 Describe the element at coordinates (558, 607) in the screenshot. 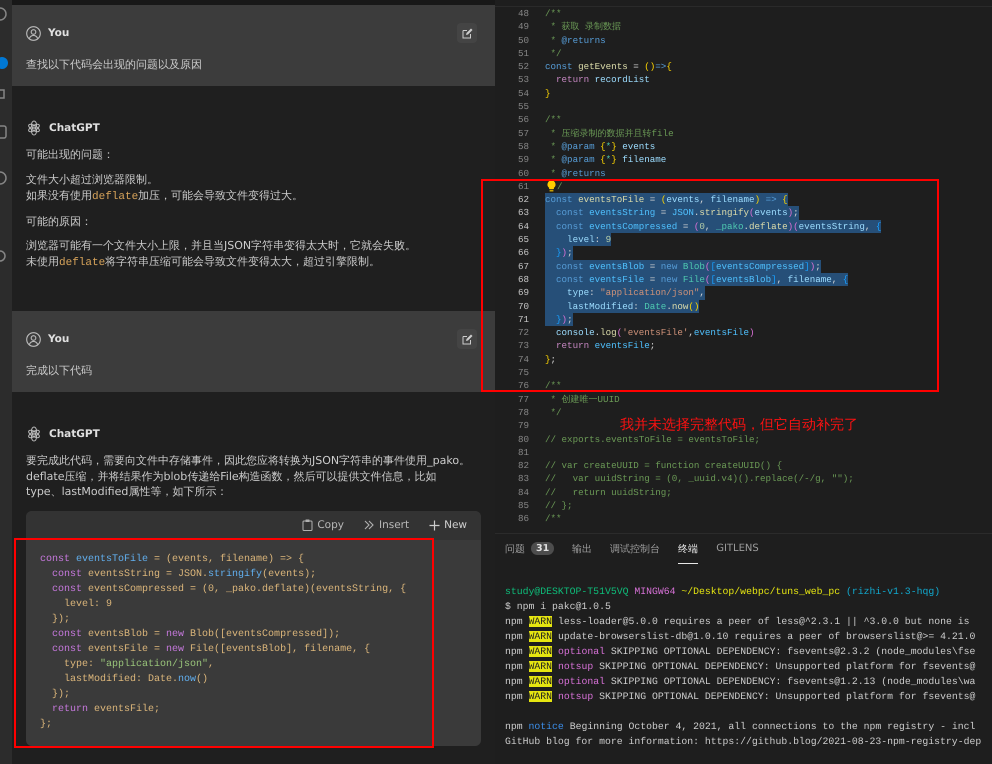

I see `terminal-line: $ npm i pakc@1.0.5` at that location.